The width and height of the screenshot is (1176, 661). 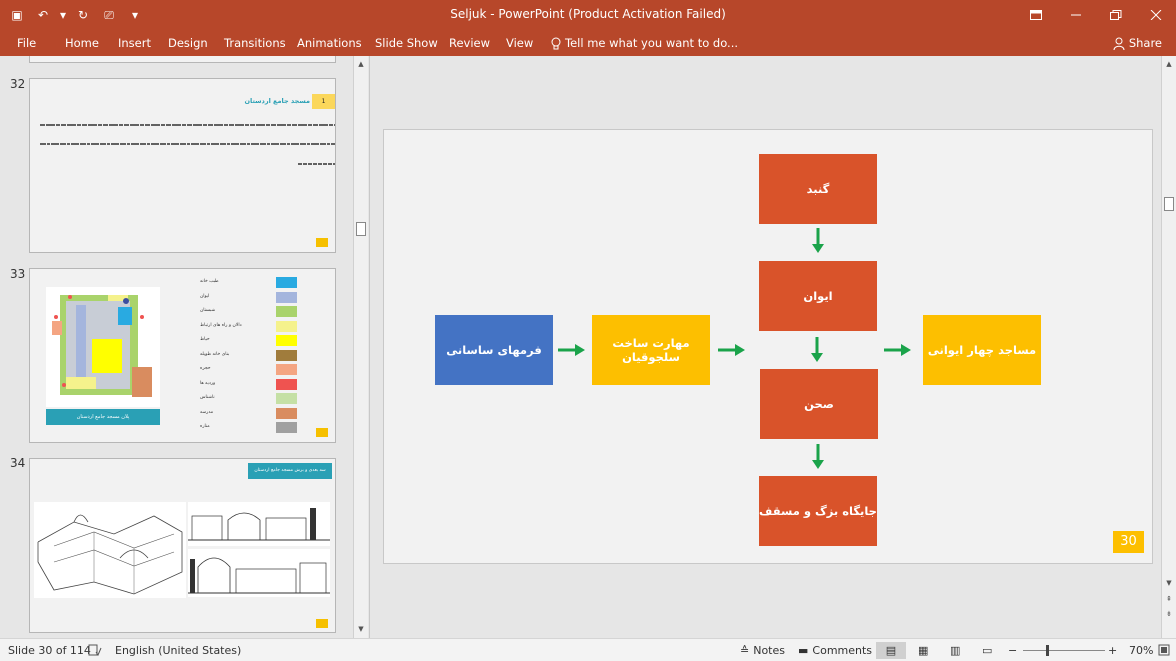 I want to click on zoom-level: 70%, so click(x=1141, y=650).